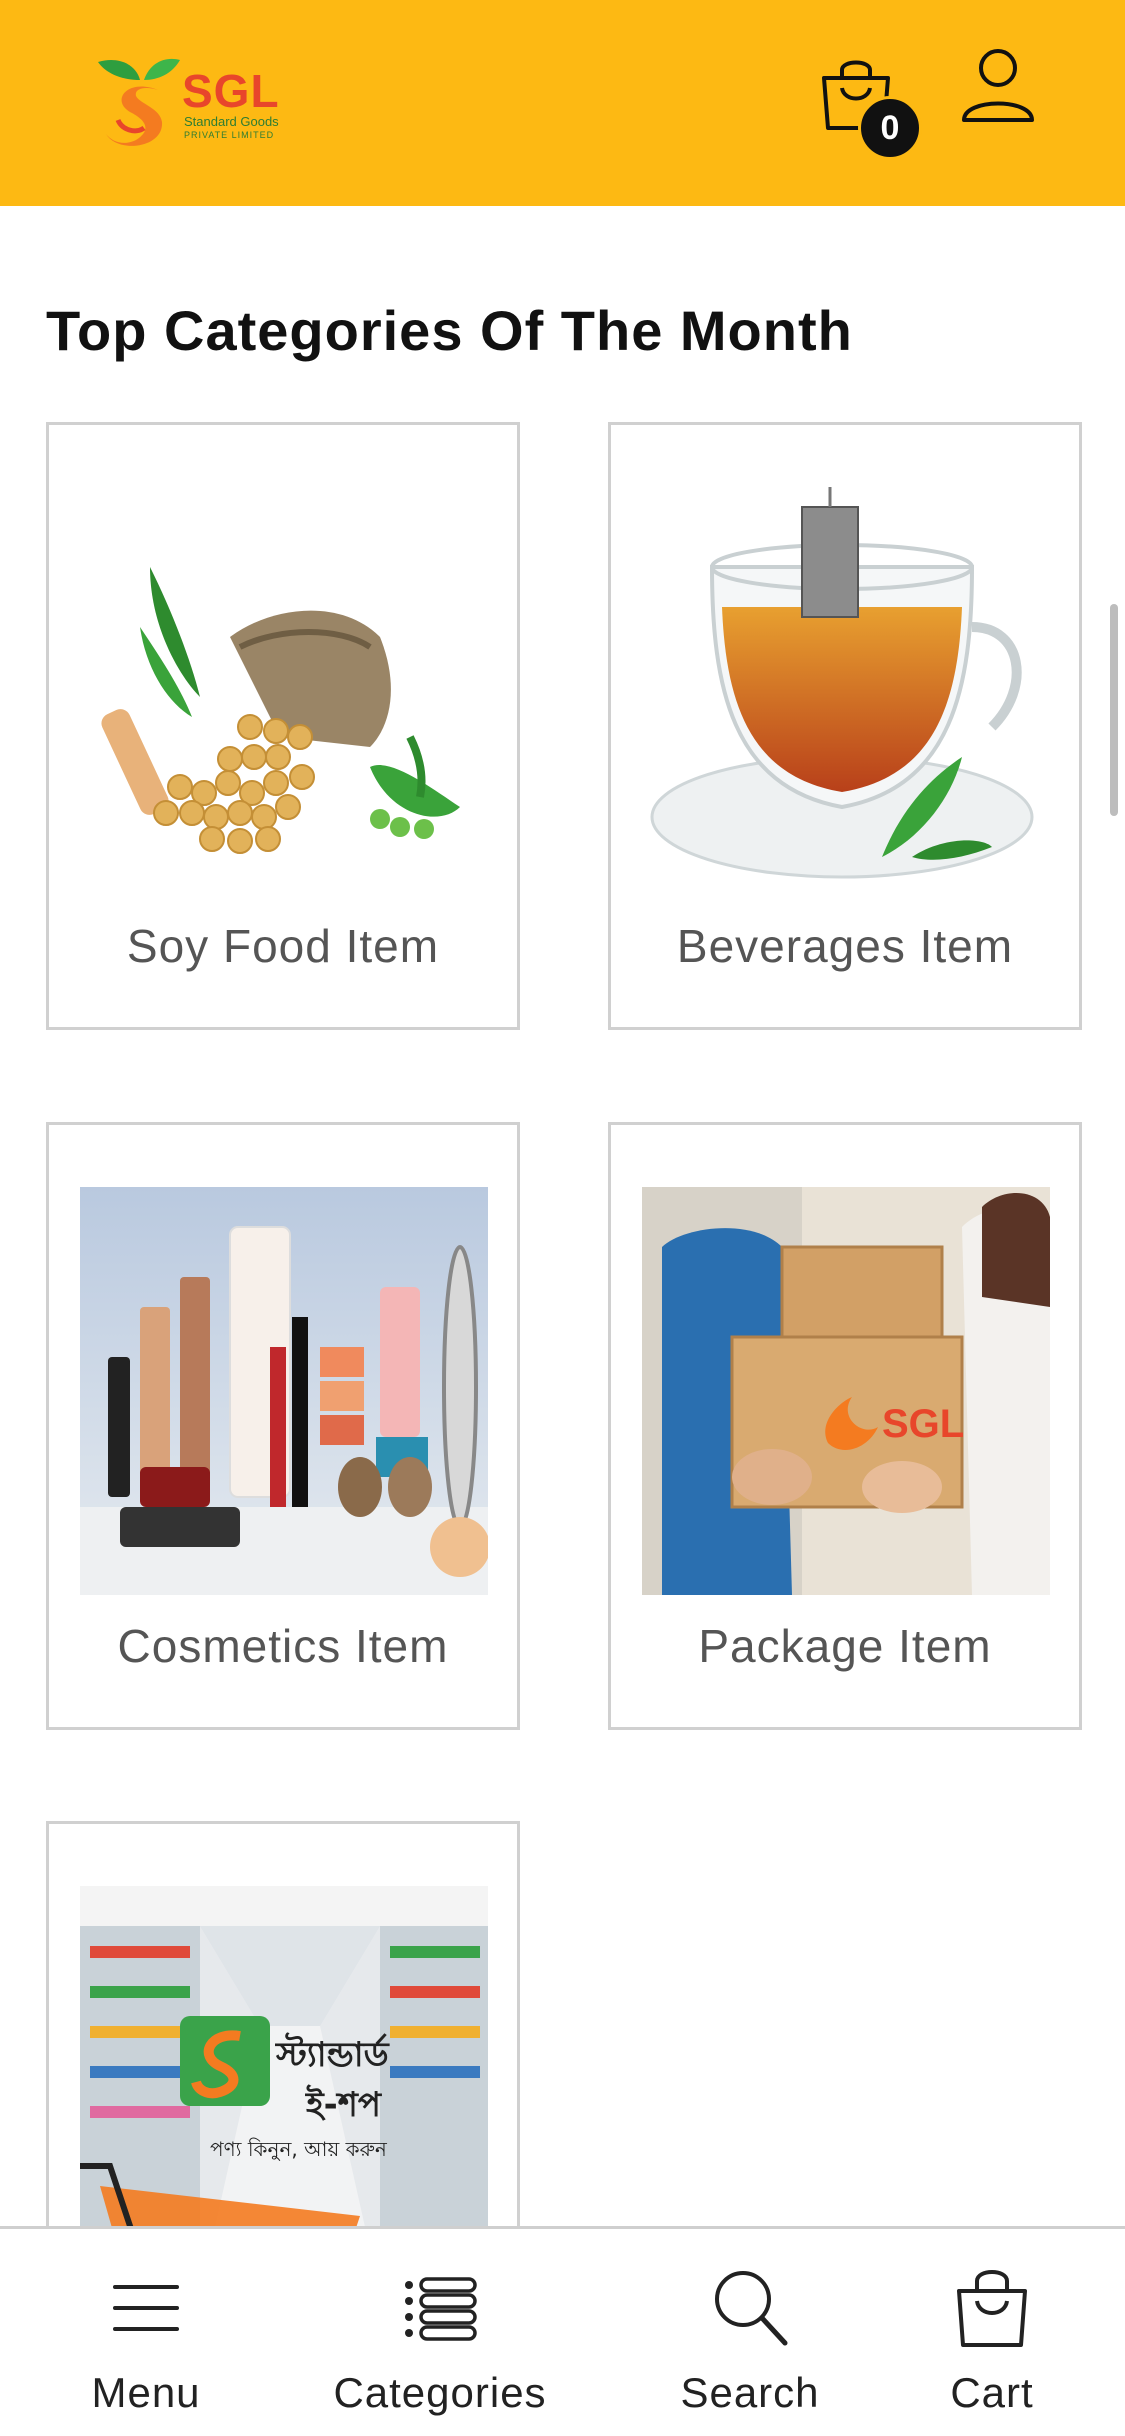 The height and width of the screenshot is (2436, 1125). What do you see at coordinates (441, 2309) in the screenshot?
I see `list-icon` at bounding box center [441, 2309].